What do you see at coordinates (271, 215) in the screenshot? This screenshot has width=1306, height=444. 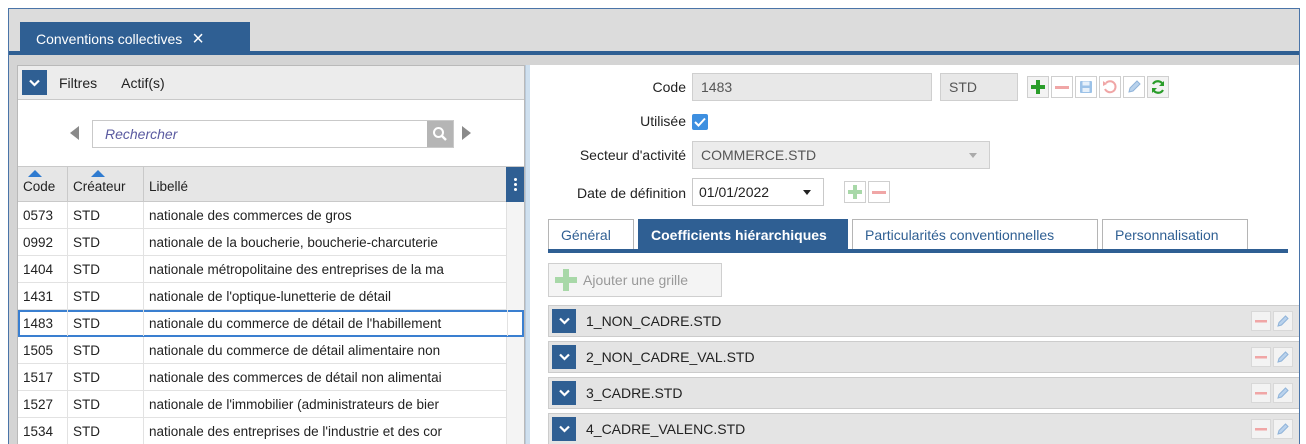 I see `table-row: 0573 STD nationale des commerces de gros` at bounding box center [271, 215].